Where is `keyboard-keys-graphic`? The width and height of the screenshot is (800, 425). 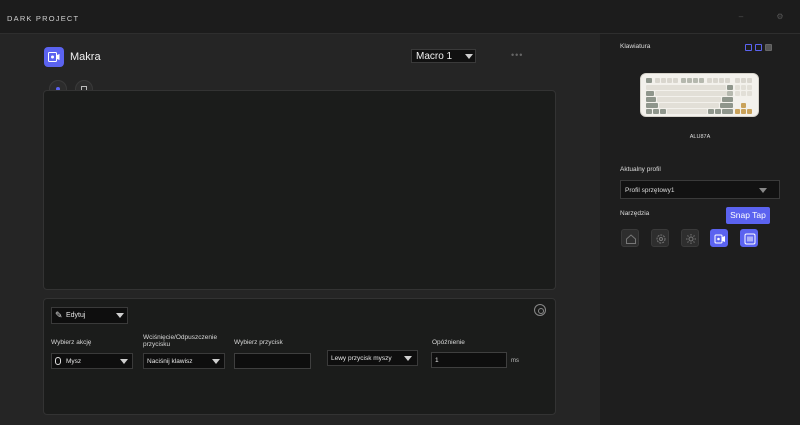 keyboard-keys-graphic is located at coordinates (699, 96).